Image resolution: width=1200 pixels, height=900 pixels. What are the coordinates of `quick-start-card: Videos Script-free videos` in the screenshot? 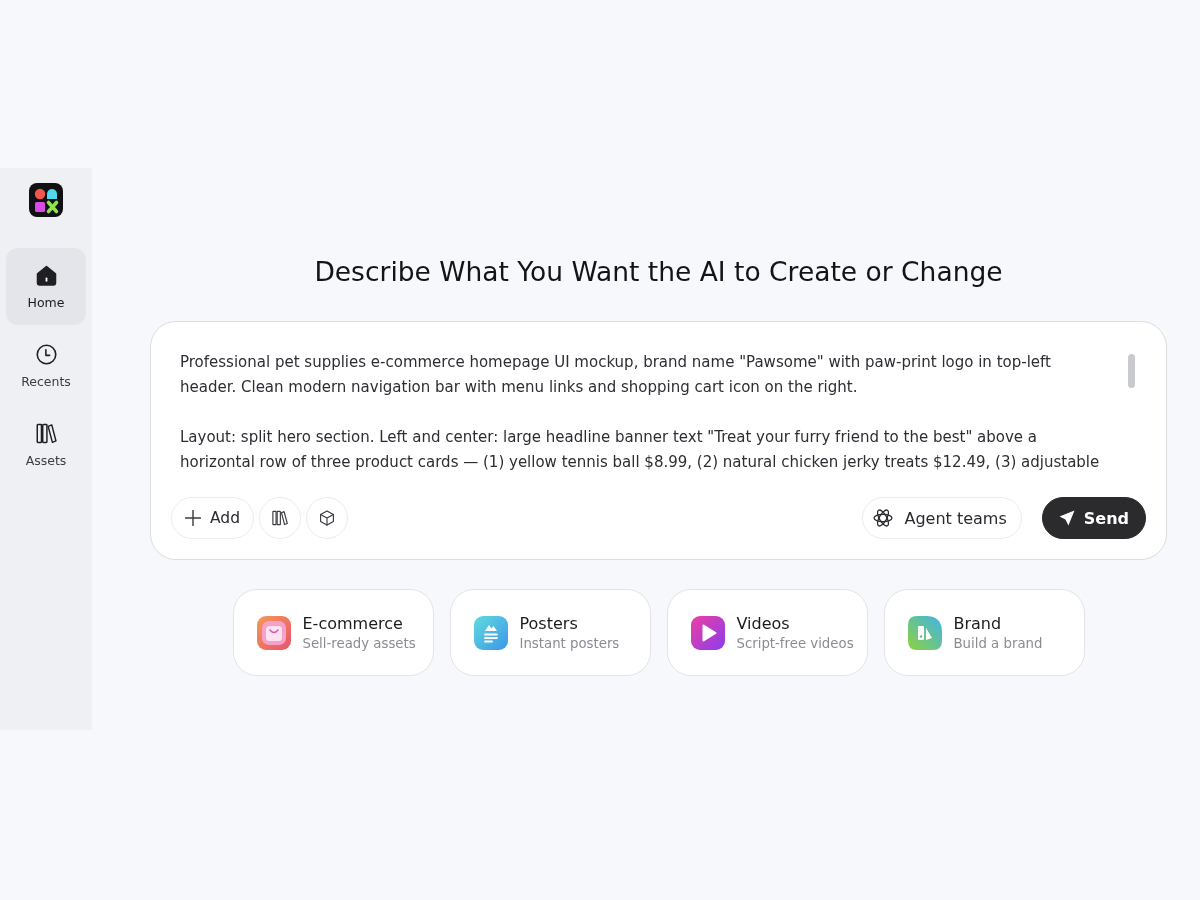 It's located at (767, 632).